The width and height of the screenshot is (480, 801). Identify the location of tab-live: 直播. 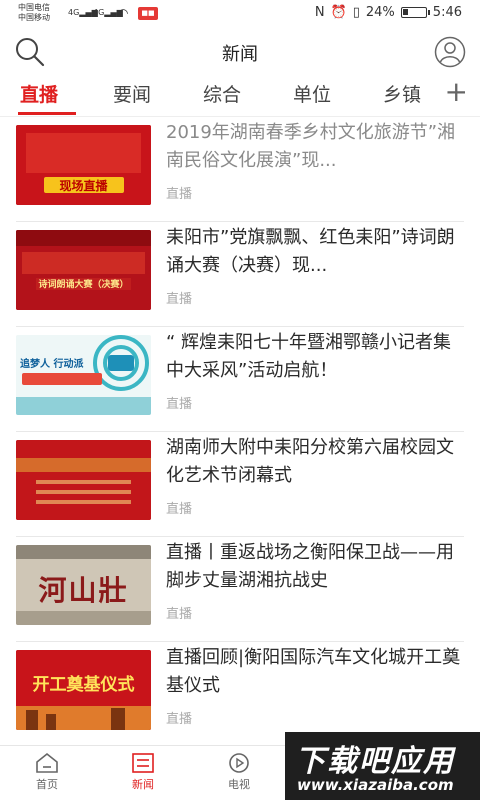
(39, 93).